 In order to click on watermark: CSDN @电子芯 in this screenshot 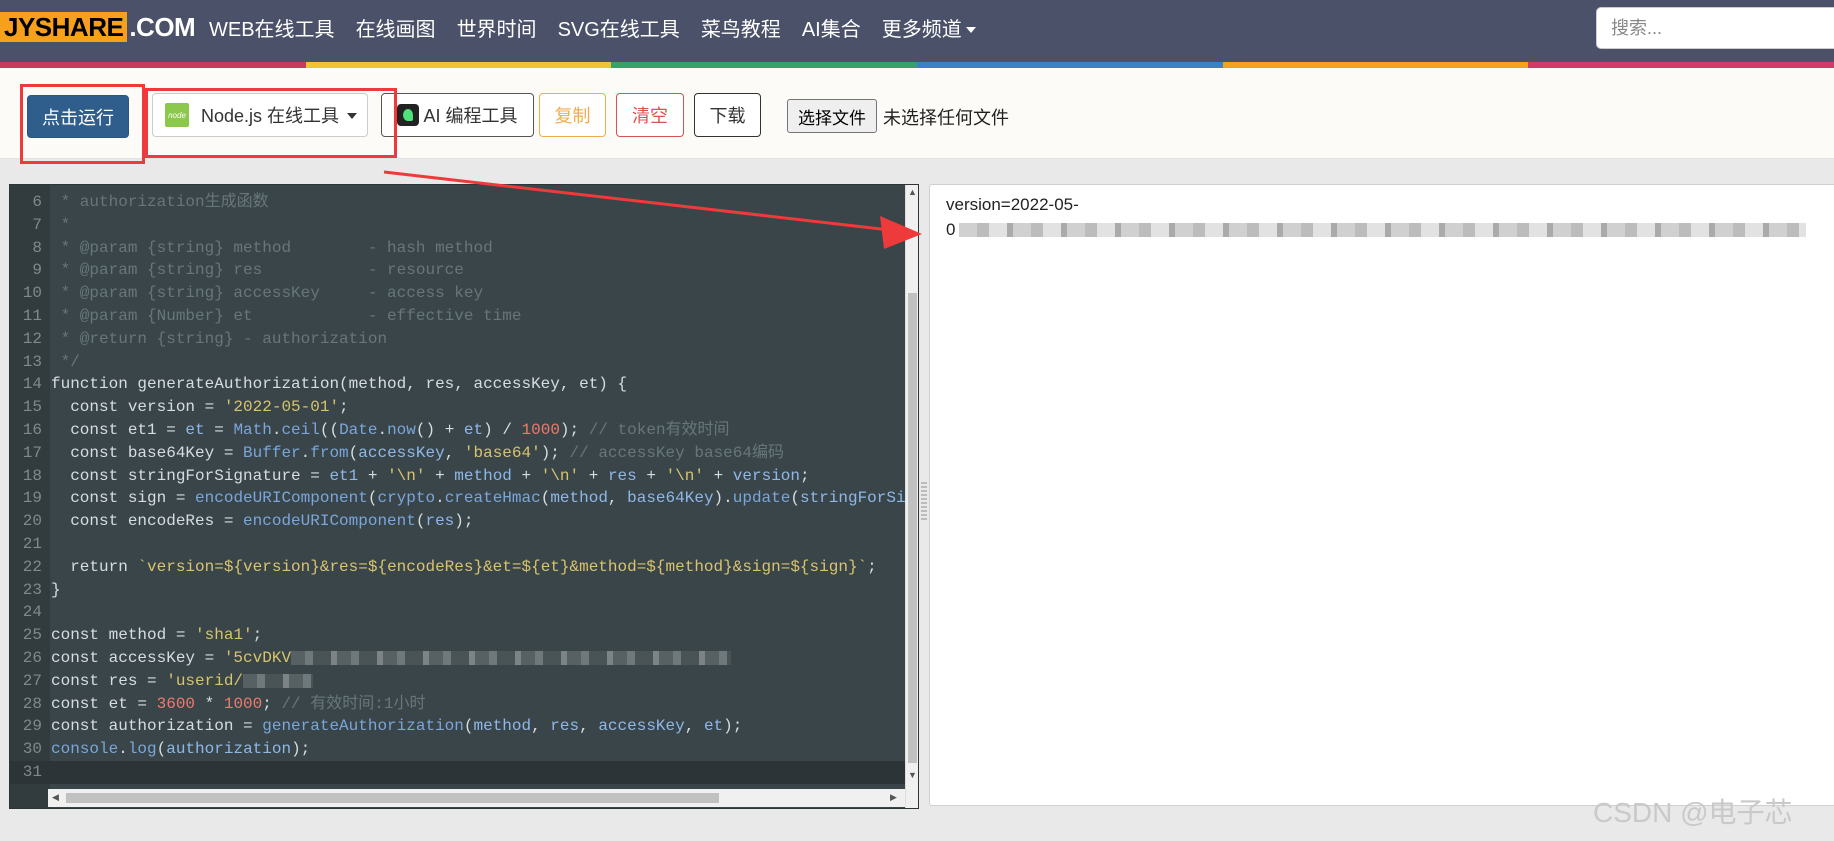, I will do `click(1693, 812)`.